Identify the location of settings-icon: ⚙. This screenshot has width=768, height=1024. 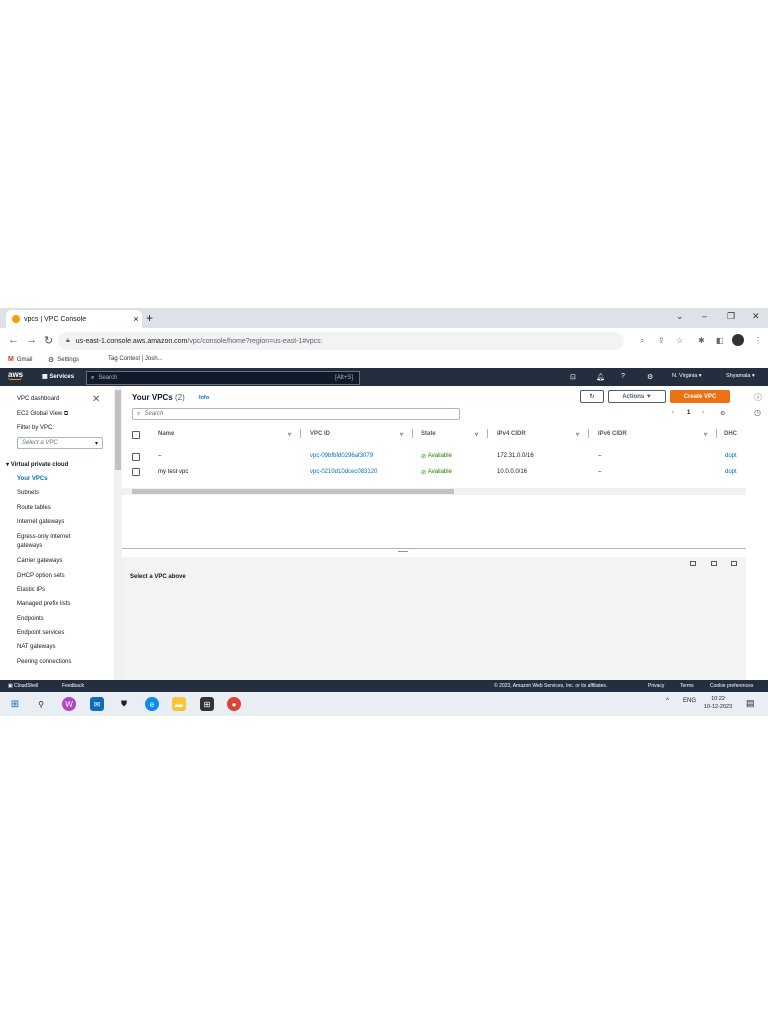
(650, 377).